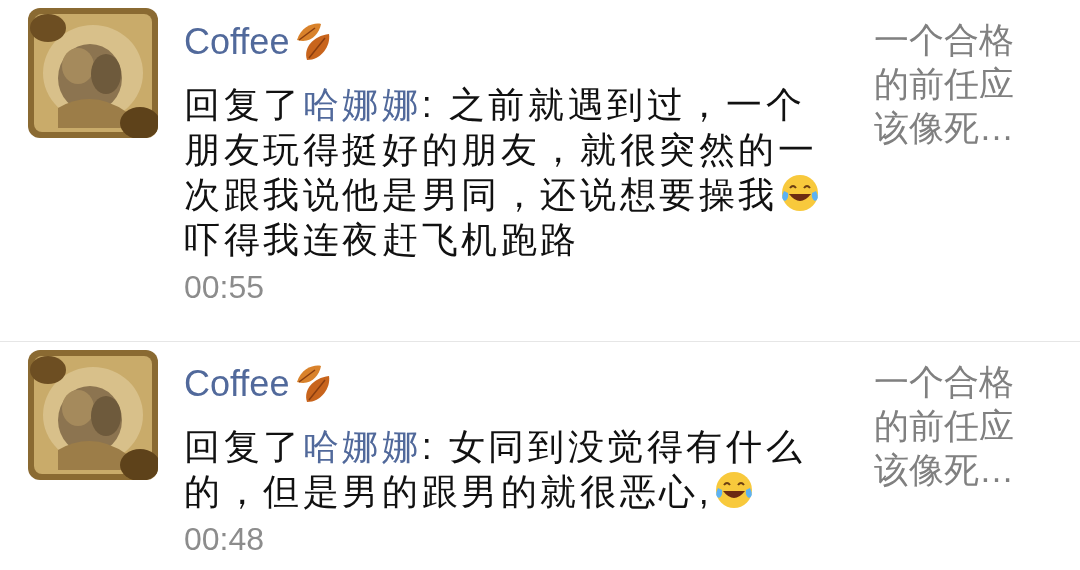  I want to click on timestamp: 00:55, so click(224, 288).